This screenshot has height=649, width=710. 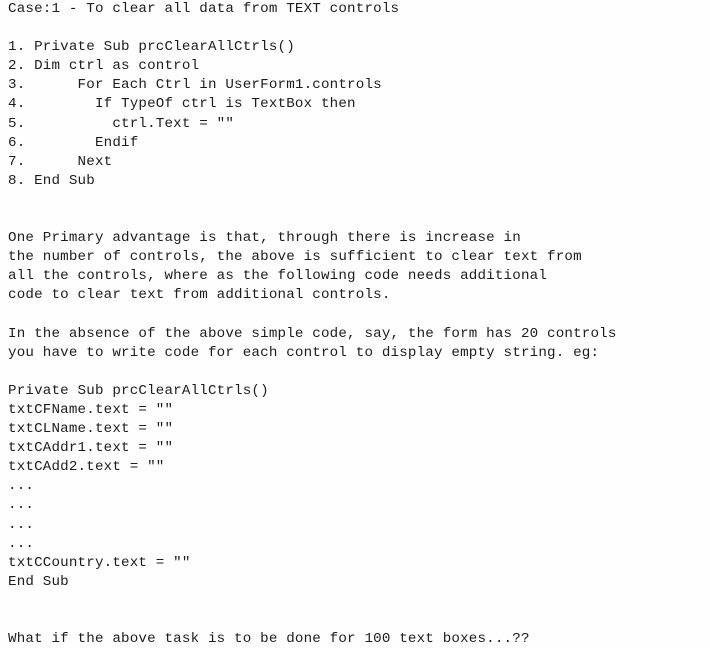 I want to click on code-line-1: 1. Private Sub prcClearAllCtrls(), so click(x=151, y=47).